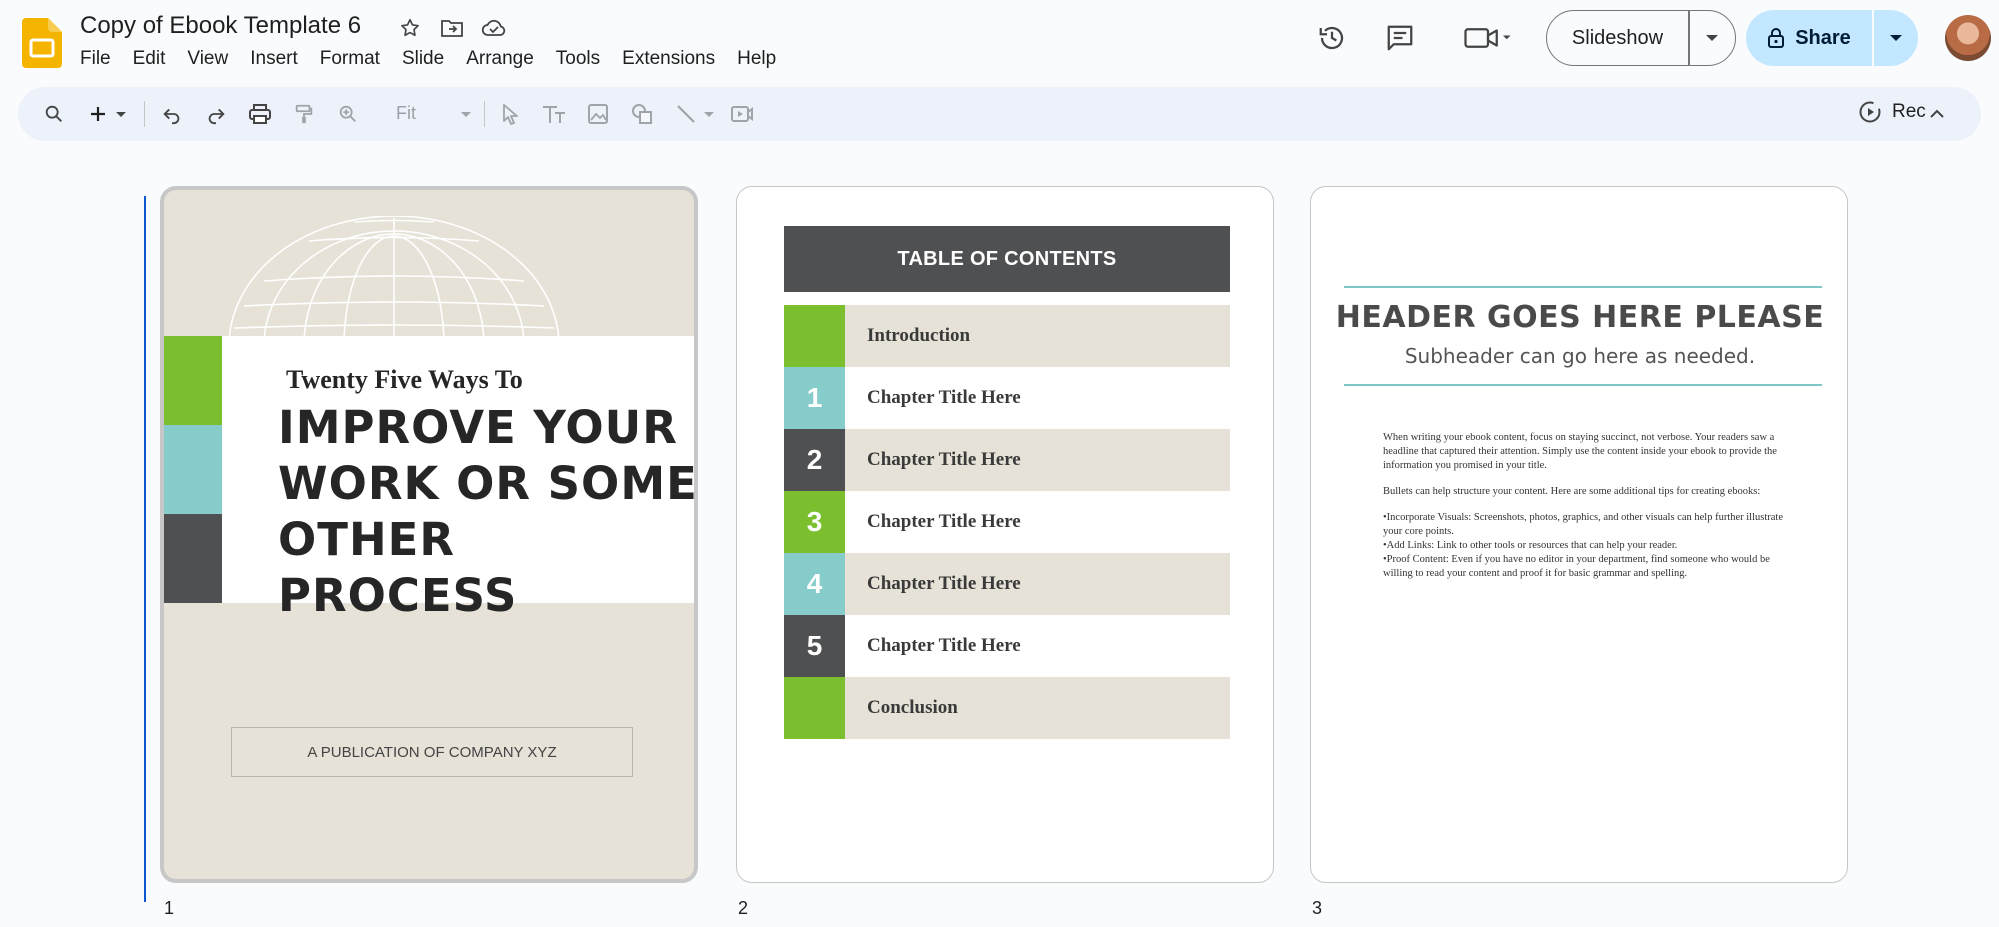 This screenshot has height=927, width=1999. I want to click on toc-row: 1 Chapter Title Here, so click(1007, 398).